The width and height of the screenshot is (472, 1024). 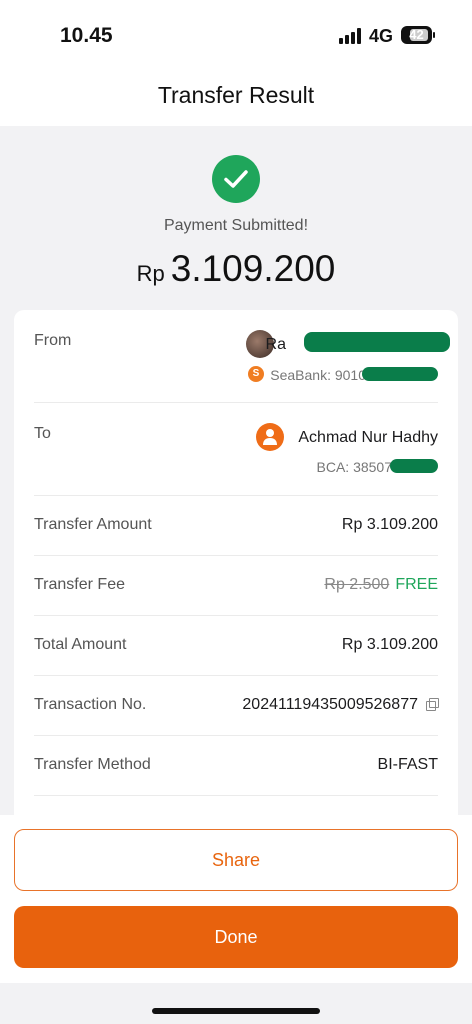 What do you see at coordinates (92, 764) in the screenshot?
I see `transfer-method-label: Transfer Method` at bounding box center [92, 764].